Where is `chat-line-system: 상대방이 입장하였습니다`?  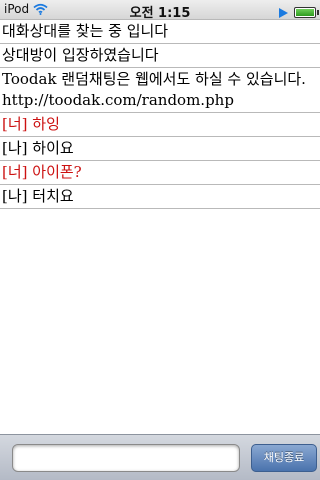
chat-line-system: 상대방이 입장하였습니다 is located at coordinates (160, 56).